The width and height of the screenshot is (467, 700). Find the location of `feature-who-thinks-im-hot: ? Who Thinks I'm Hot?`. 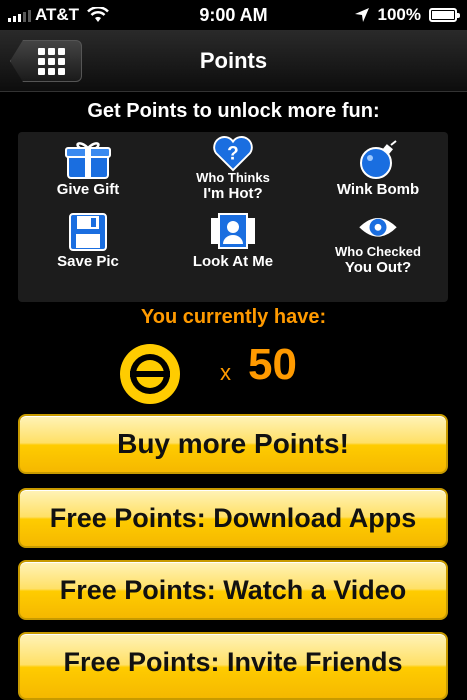

feature-who-thinks-im-hot: ? Who Thinks I'm Hot? is located at coordinates (233, 167).